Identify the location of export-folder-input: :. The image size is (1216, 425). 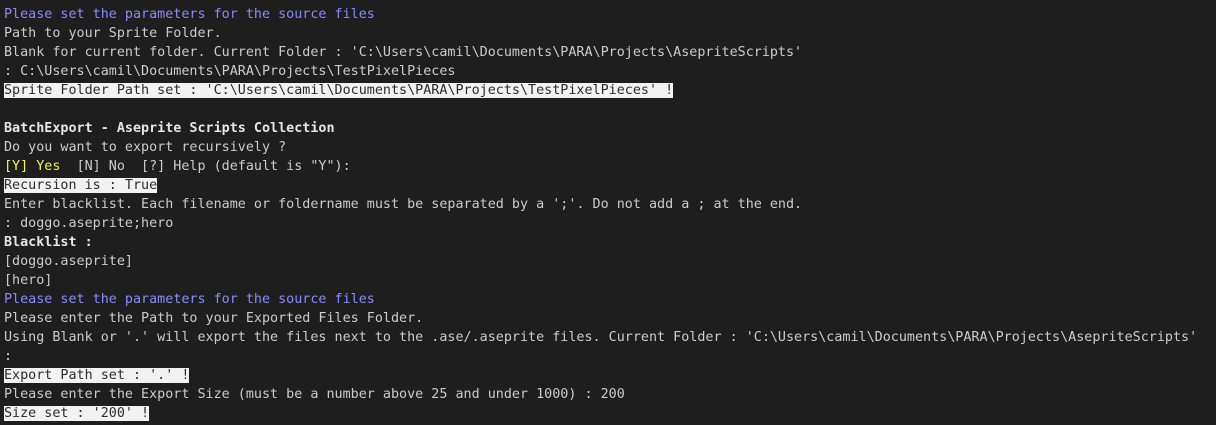
(8, 356).